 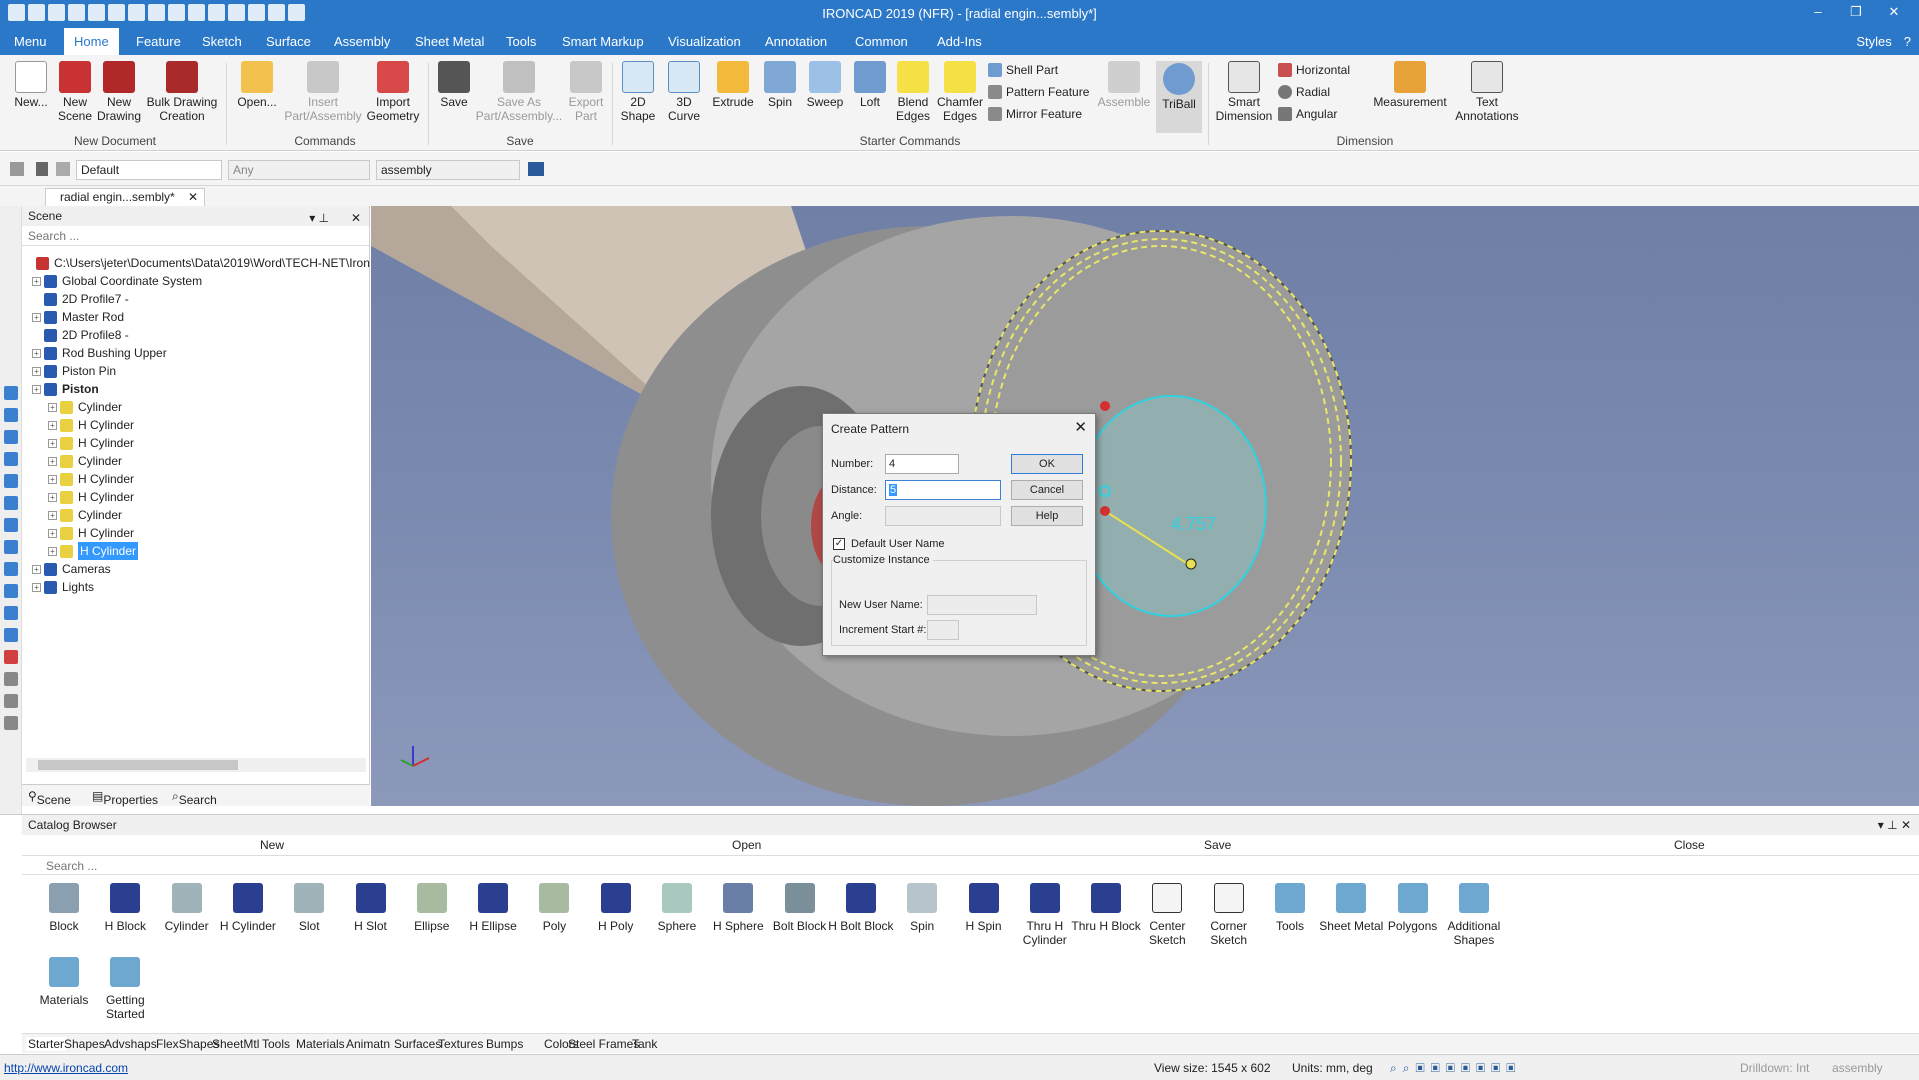 I want to click on close-tab-icon: ✕, so click(x=193, y=197).